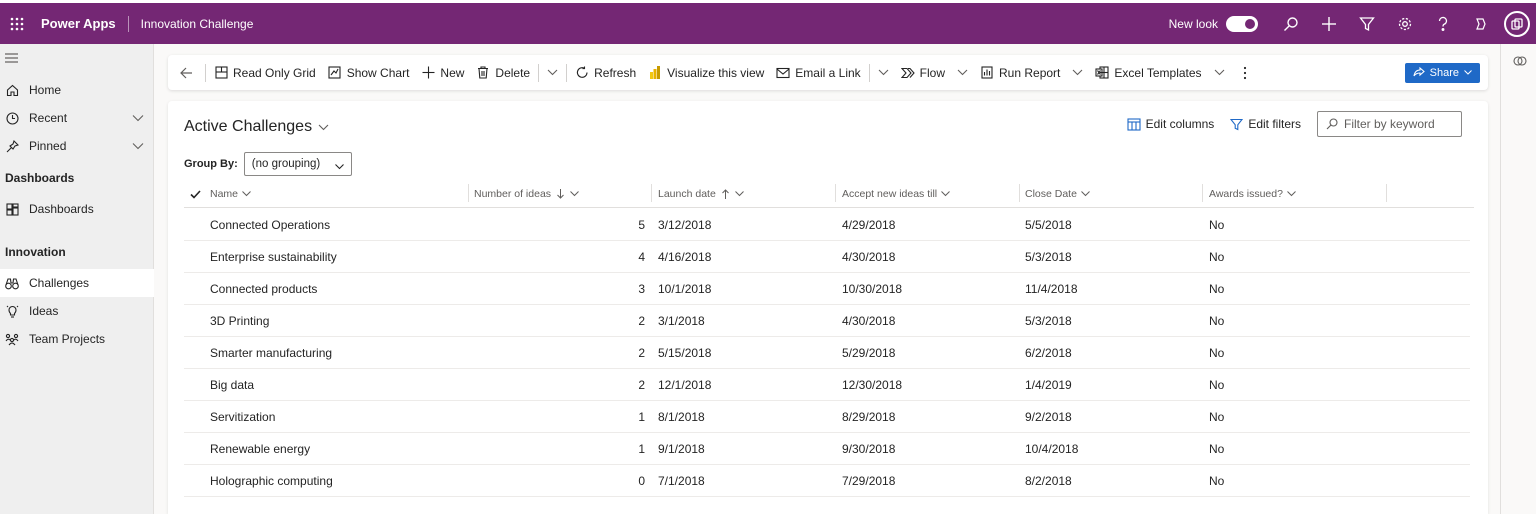 This screenshot has height=514, width=1536. What do you see at coordinates (273, 257) in the screenshot?
I see `cell-name: Enterprise sustainability` at bounding box center [273, 257].